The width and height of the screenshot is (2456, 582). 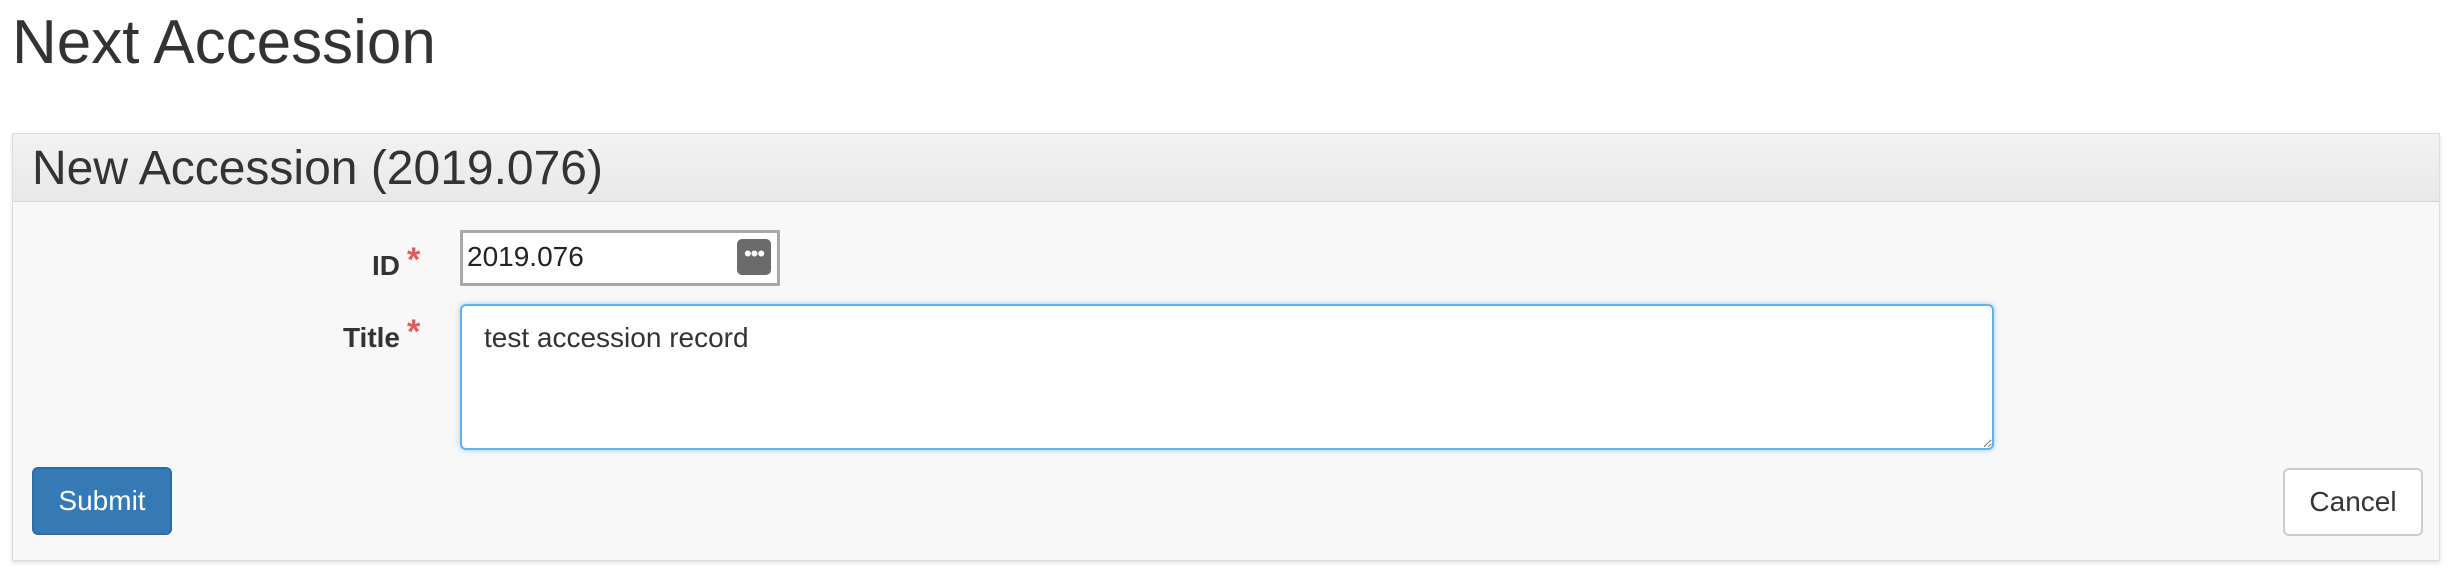 I want to click on cancel-button: Cancel, so click(x=2353, y=502).